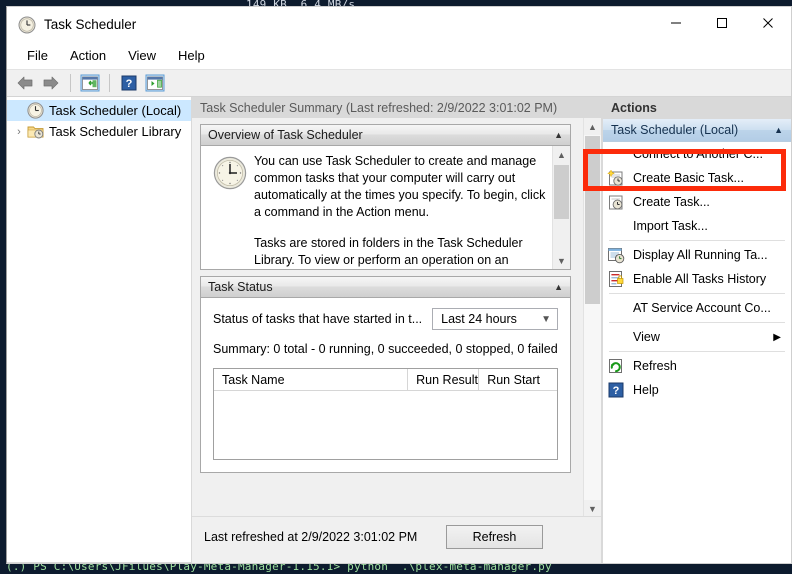 The height and width of the screenshot is (574, 792). I want to click on column-header-run-result: Run Result, so click(444, 379).